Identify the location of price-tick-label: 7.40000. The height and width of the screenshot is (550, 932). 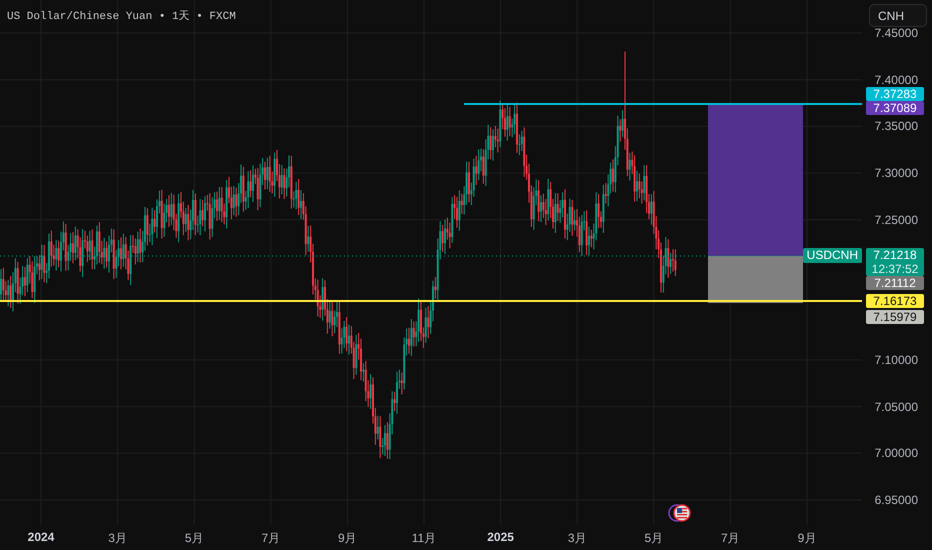
(896, 79).